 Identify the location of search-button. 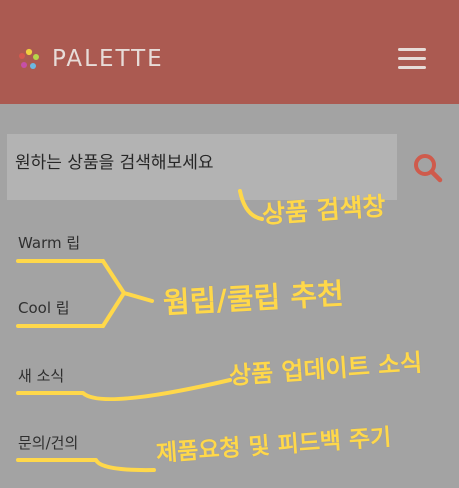
(427, 167).